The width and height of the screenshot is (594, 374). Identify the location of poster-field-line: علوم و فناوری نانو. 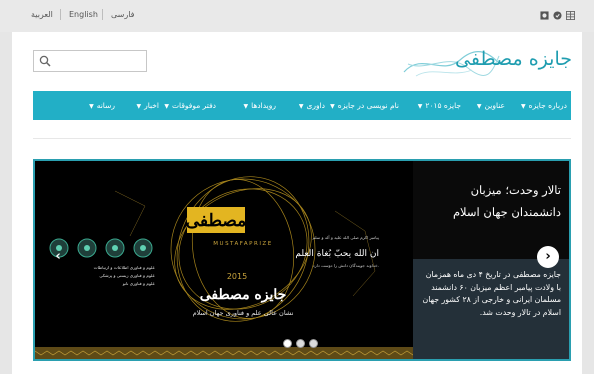
(139, 283).